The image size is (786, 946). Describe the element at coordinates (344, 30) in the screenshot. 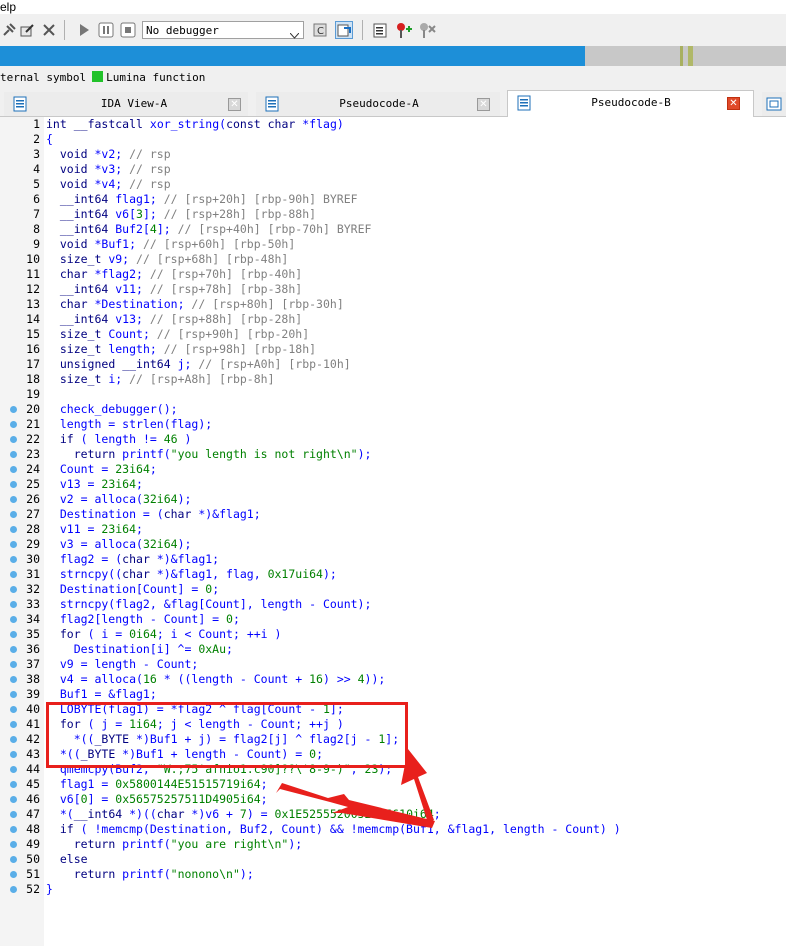

I see `step-icon` at that location.